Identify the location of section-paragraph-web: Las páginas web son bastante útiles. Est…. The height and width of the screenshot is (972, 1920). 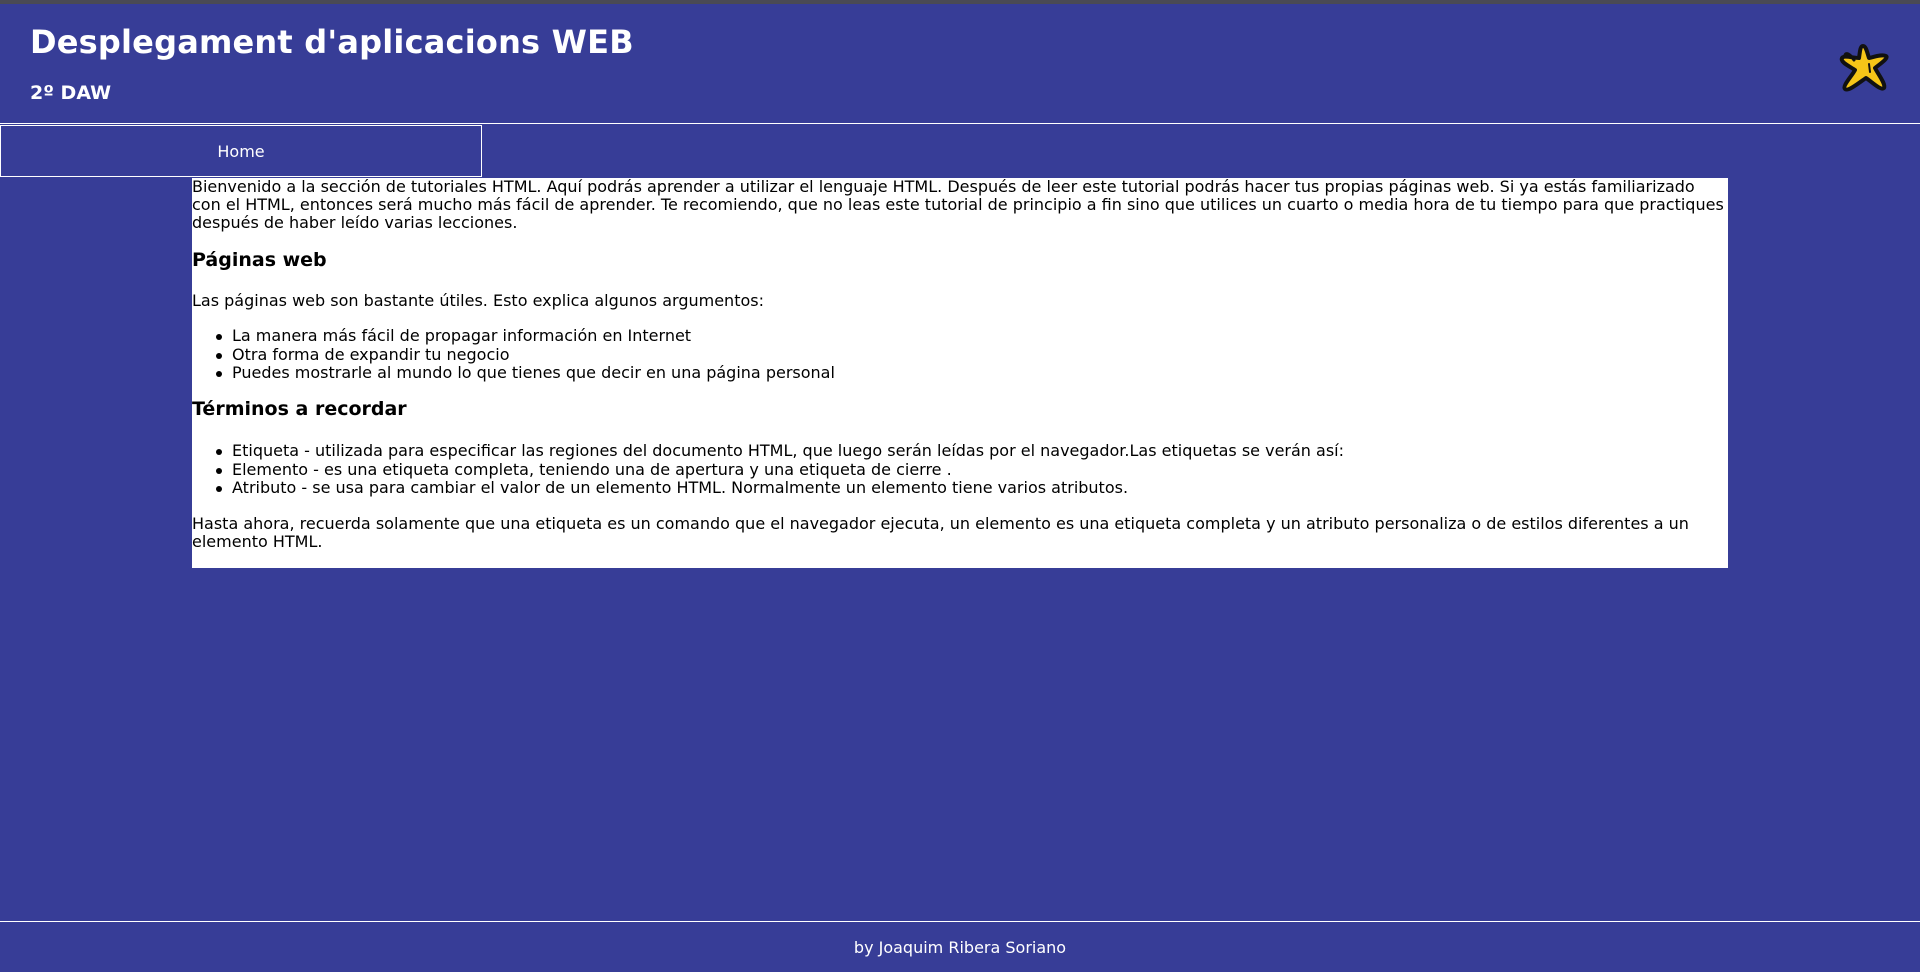
(478, 300).